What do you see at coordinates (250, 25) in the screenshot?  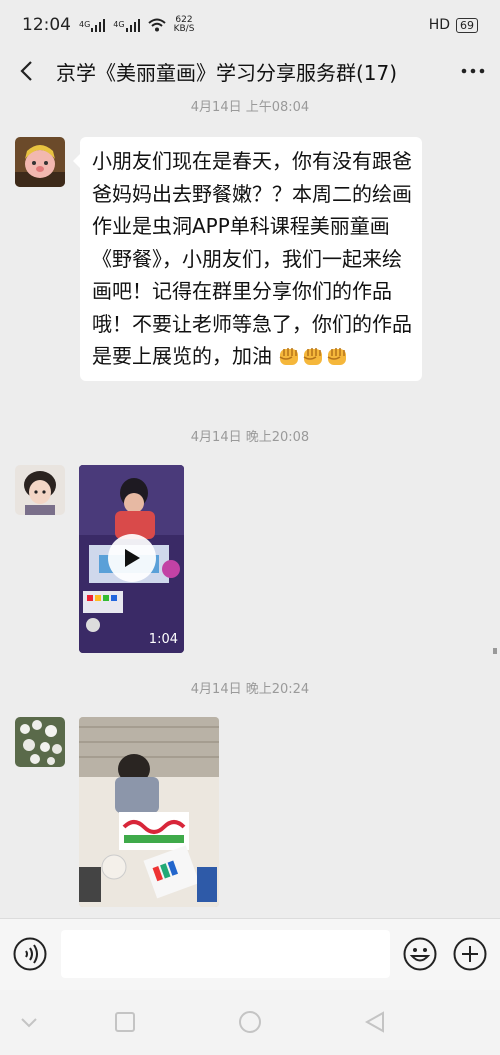 I see `status-bar: 12:04 4G 4G 622 KB/S HD 69` at bounding box center [250, 25].